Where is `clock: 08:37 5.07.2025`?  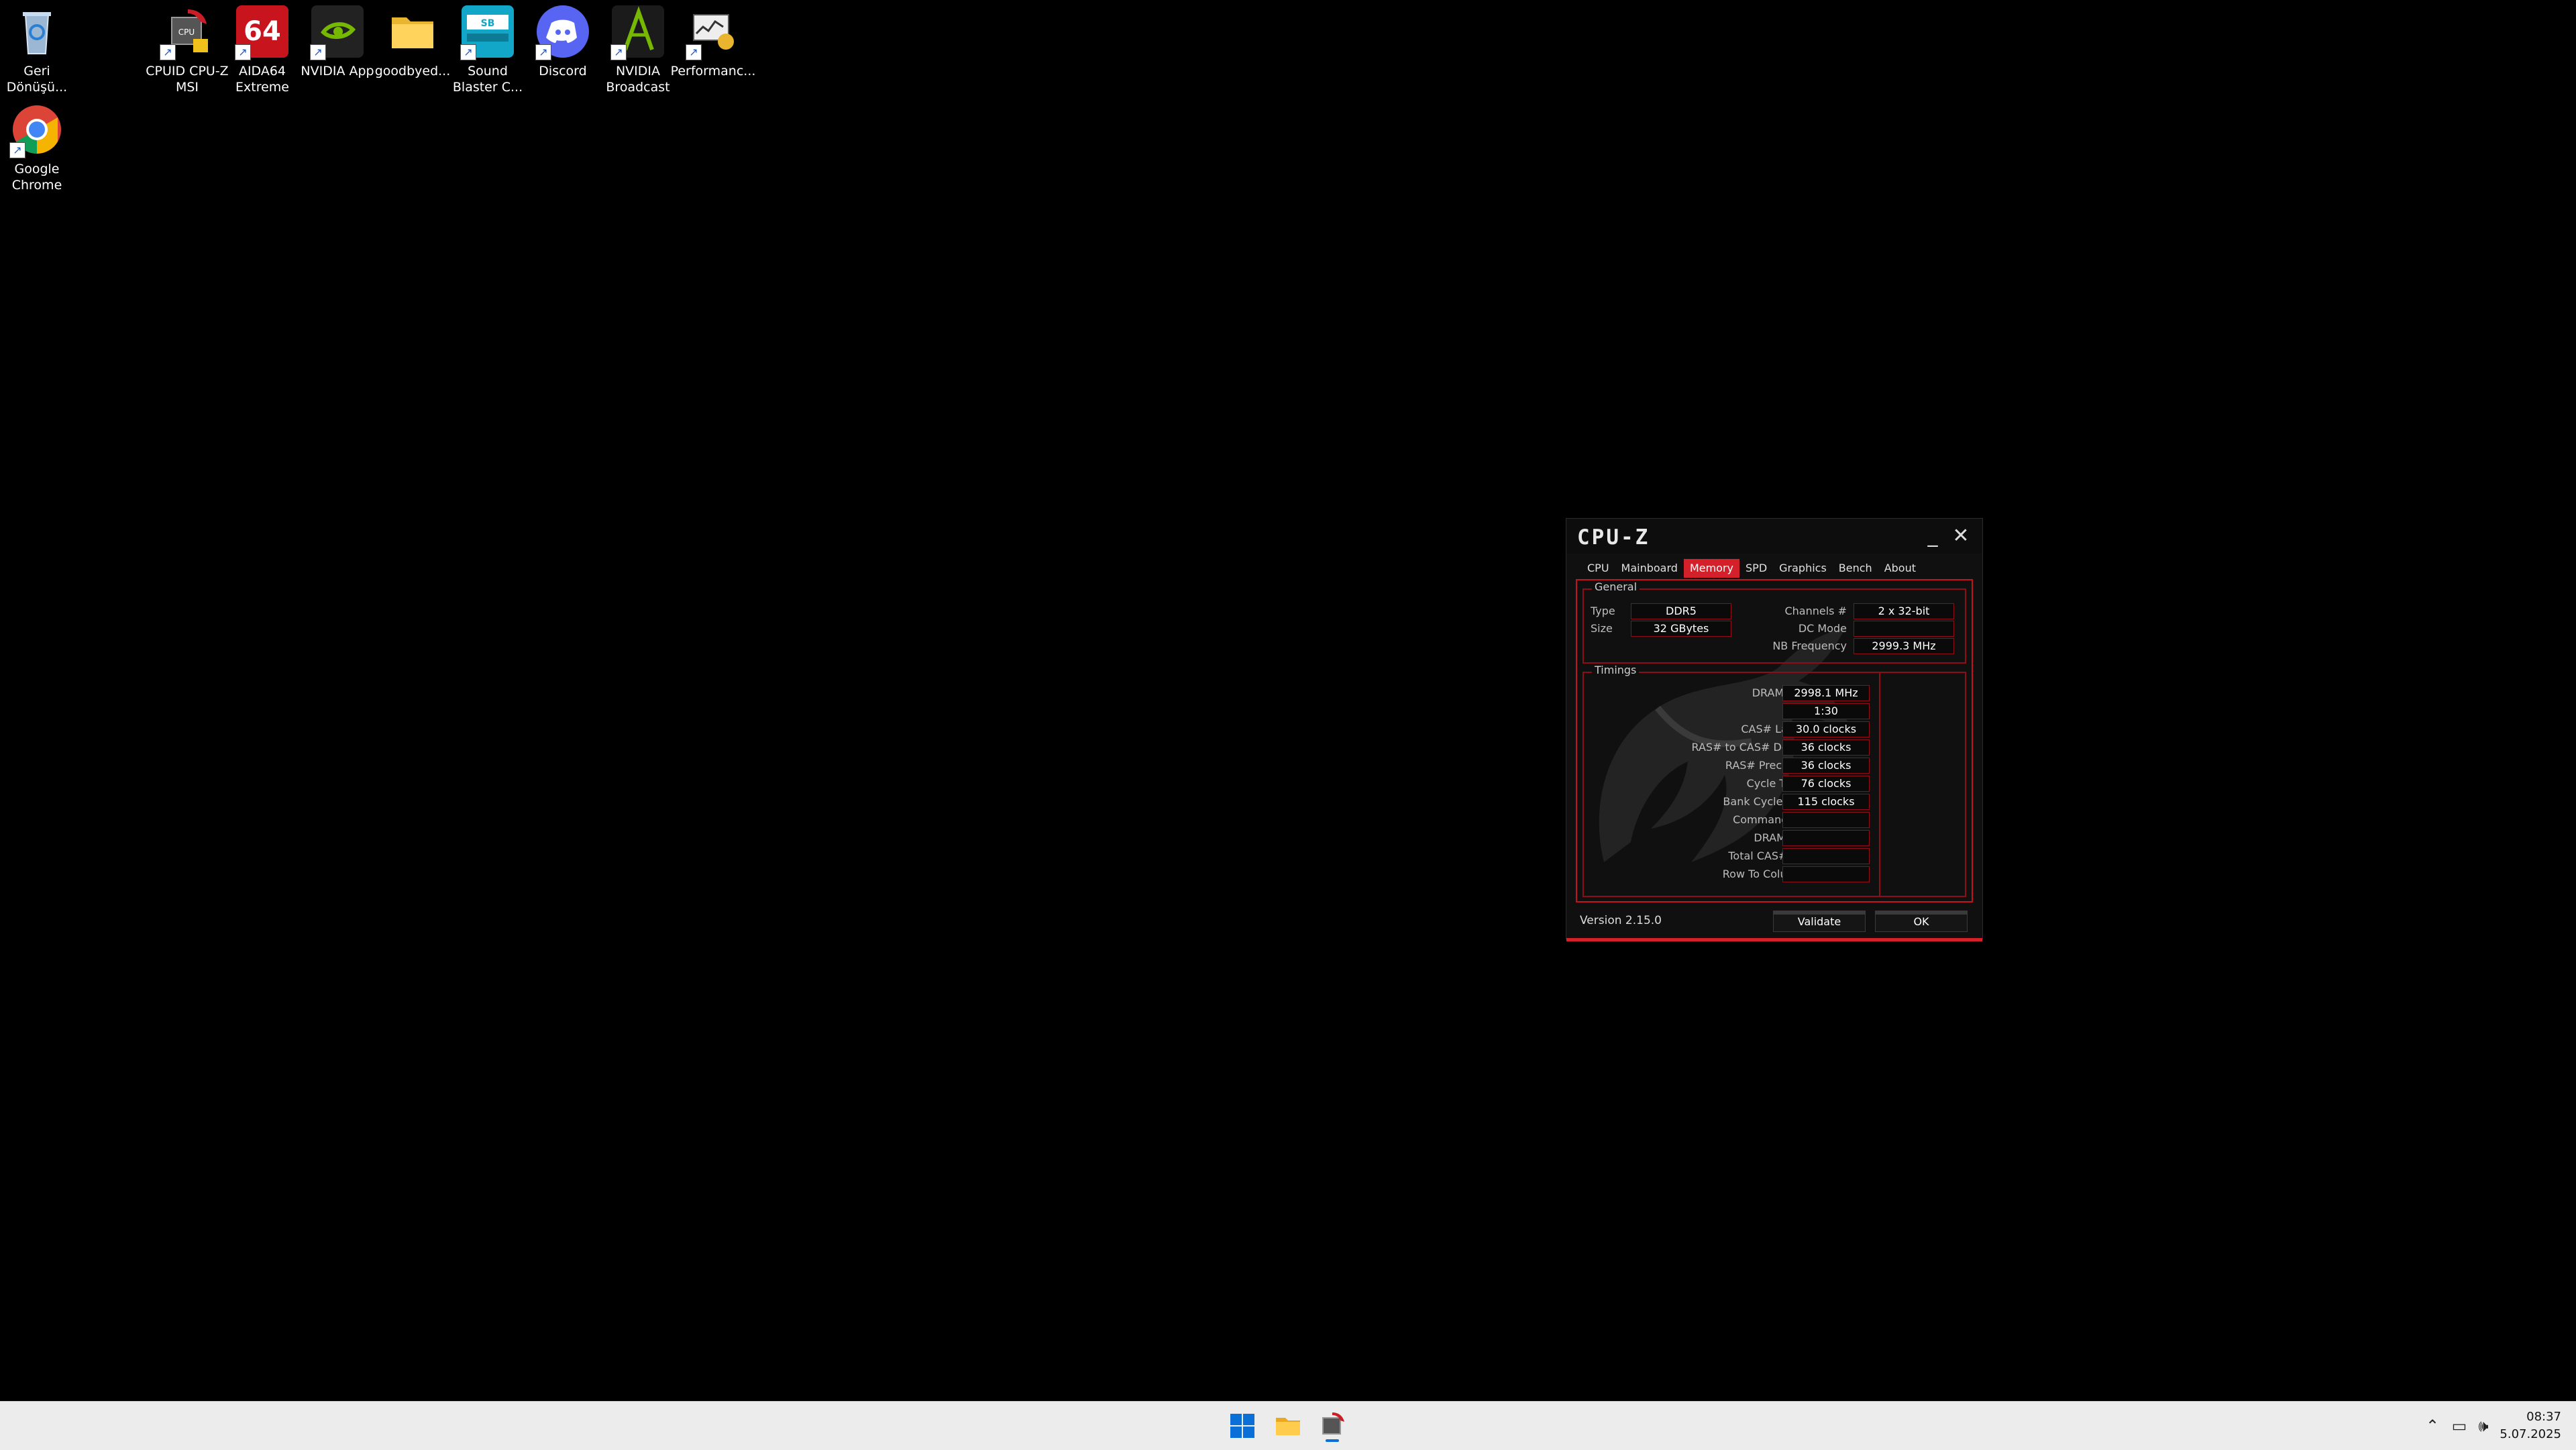 clock: 08:37 5.07.2025 is located at coordinates (2530, 1425).